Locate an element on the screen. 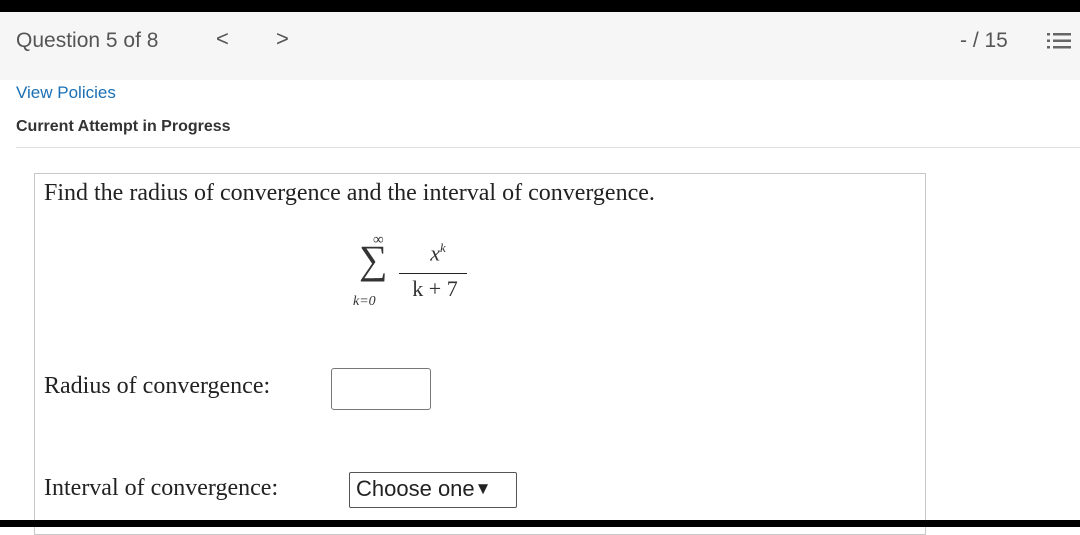 Image resolution: width=1080 pixels, height=535 pixels. interval-label: Interval of convergence: is located at coordinates (161, 488).